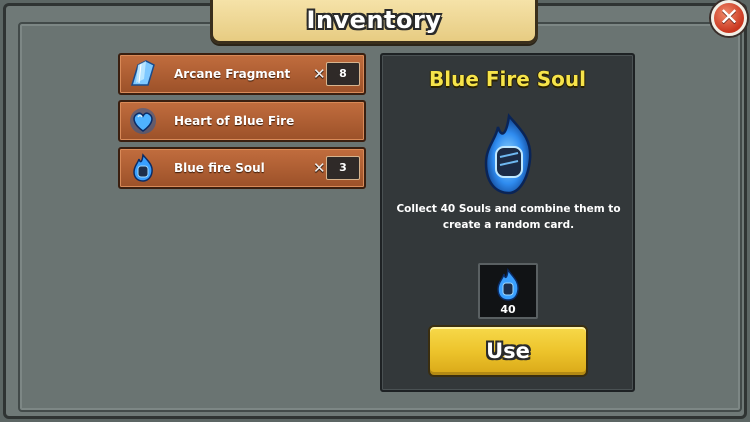 This screenshot has height=422, width=750. What do you see at coordinates (143, 121) in the screenshot?
I see `blue-heart-icon` at bounding box center [143, 121].